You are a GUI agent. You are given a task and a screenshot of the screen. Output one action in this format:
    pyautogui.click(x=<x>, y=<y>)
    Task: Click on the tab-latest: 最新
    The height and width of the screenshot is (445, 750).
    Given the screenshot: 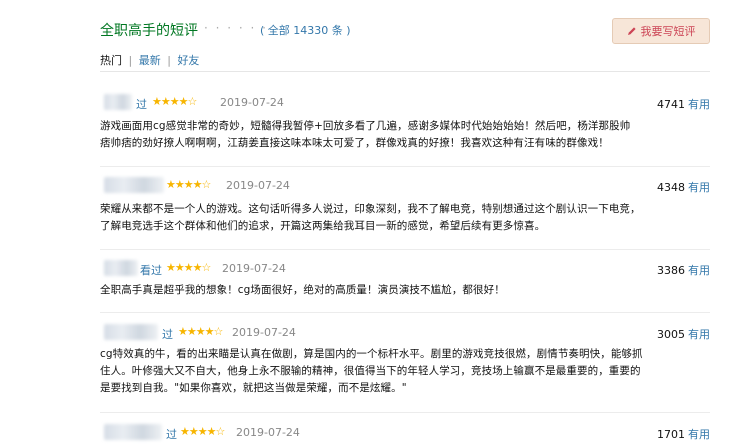 What is the action you would take?
    pyautogui.click(x=150, y=60)
    